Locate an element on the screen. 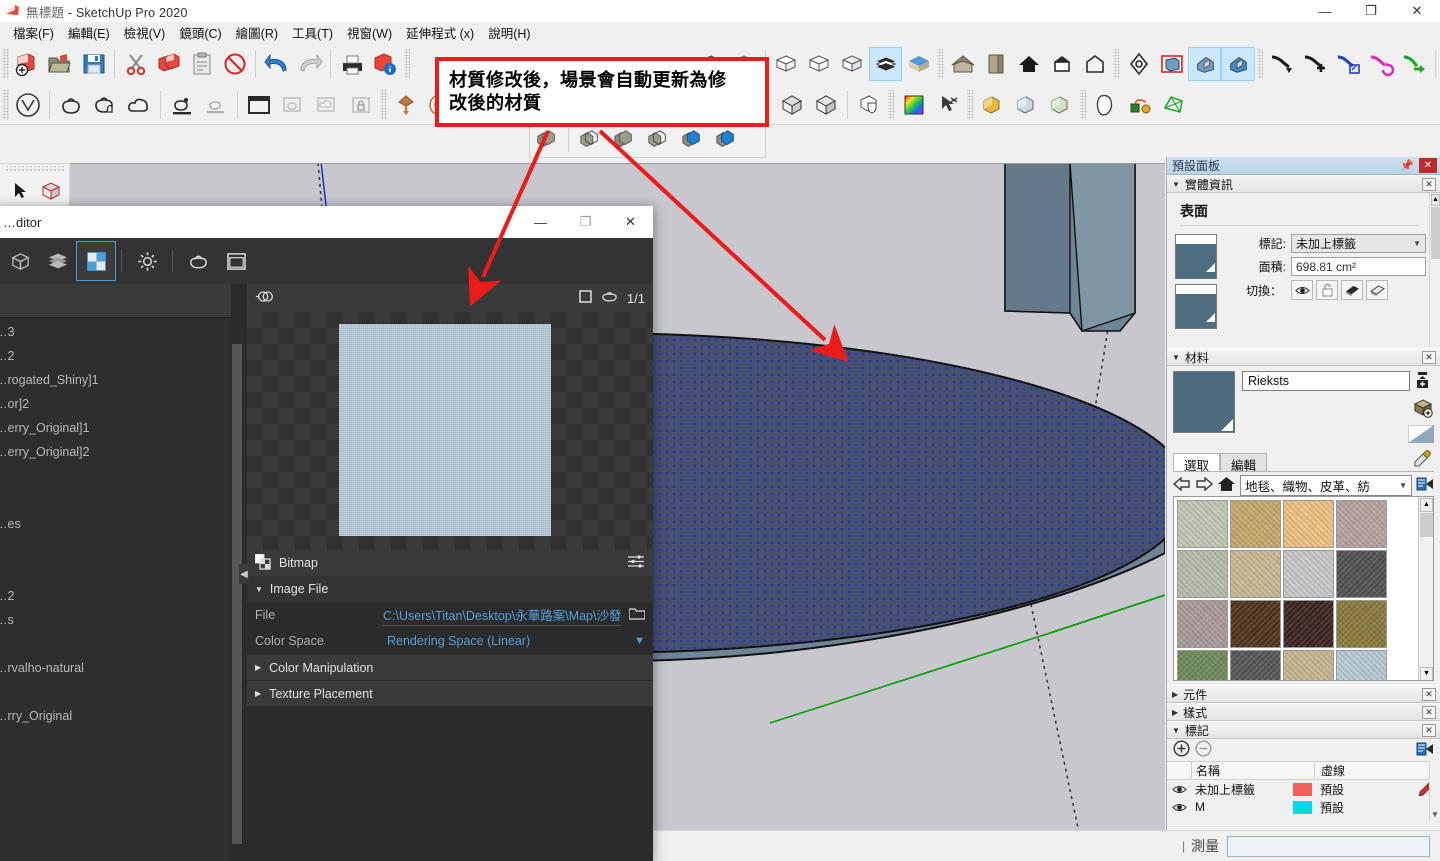 The height and width of the screenshot is (861, 1440). elevation-view-icon is located at coordinates (1094, 64).